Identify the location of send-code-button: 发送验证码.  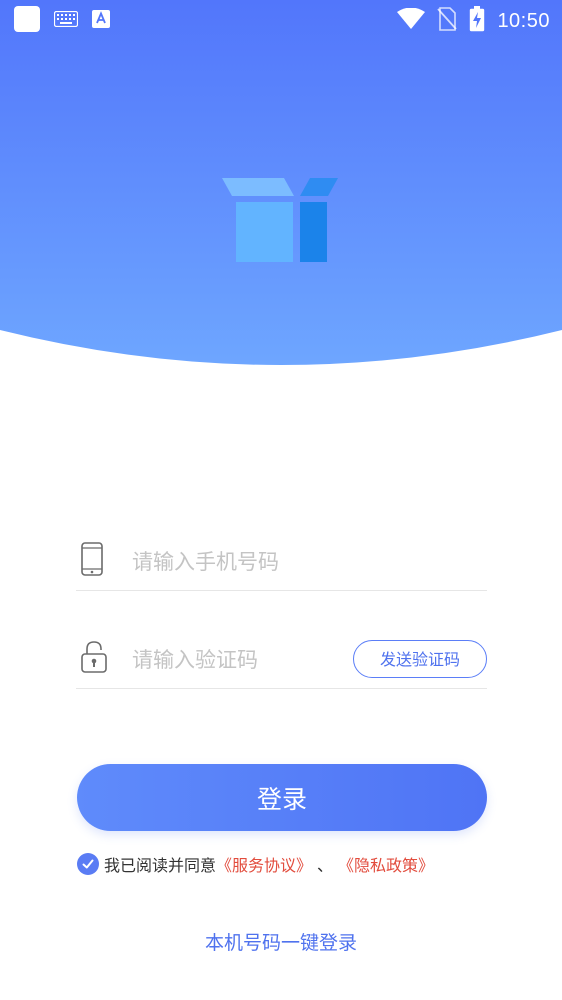
(420, 659).